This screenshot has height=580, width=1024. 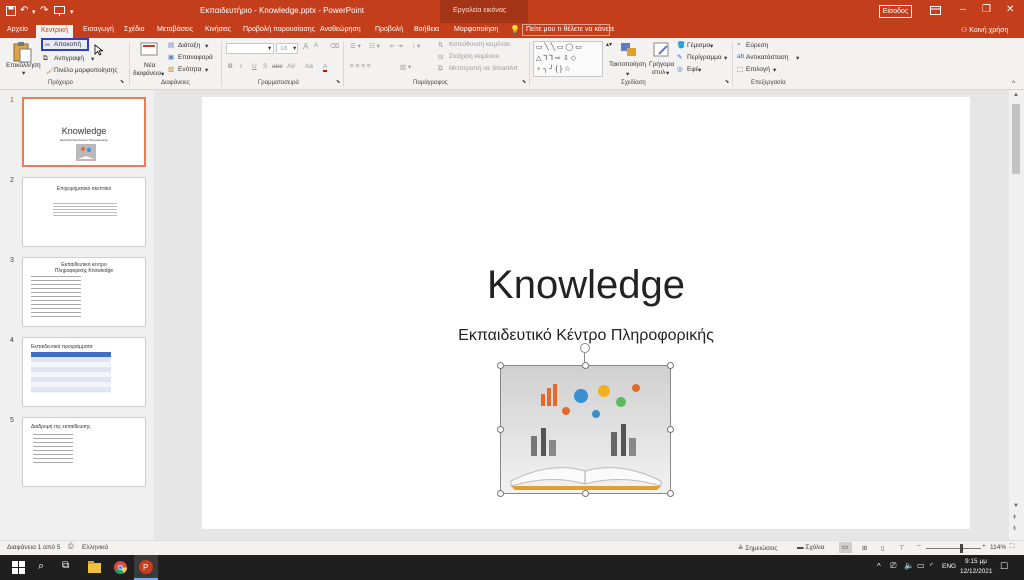 I want to click on font-launcher-icon: ⬊, so click(x=338, y=82).